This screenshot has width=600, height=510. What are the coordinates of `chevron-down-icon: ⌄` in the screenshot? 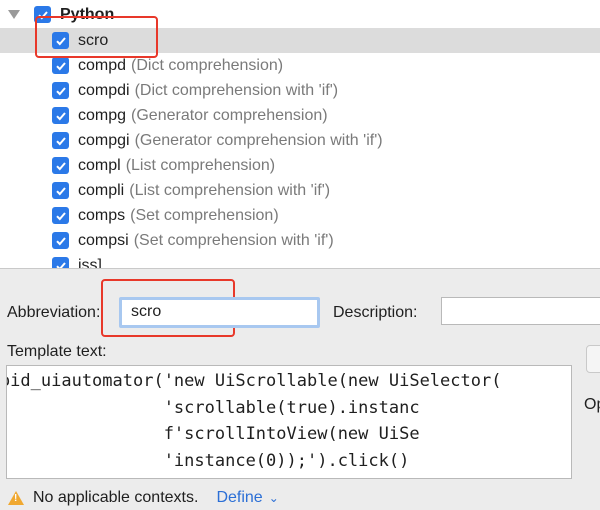 It's located at (274, 498).